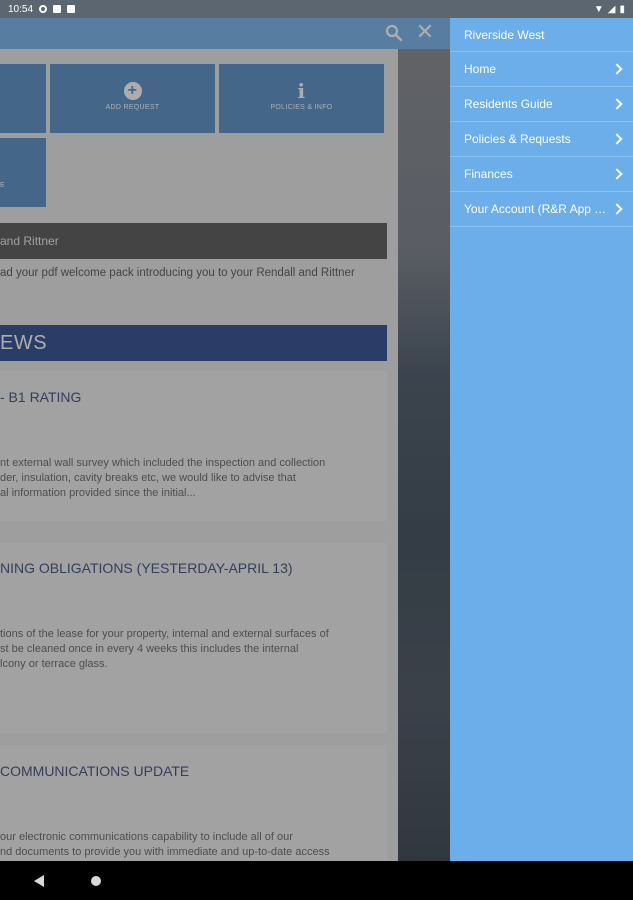  Describe the element at coordinates (611, 9) in the screenshot. I see `signal-icon: ◢` at that location.